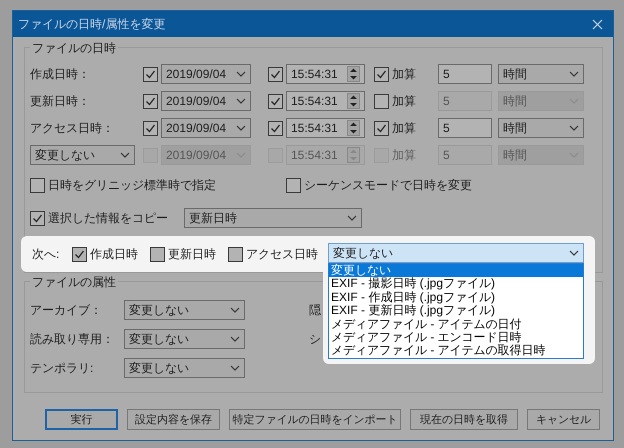 The height and width of the screenshot is (448, 624). What do you see at coordinates (315, 419) in the screenshot?
I see `dialog-button: 特定ファイルの日時をインポート` at bounding box center [315, 419].